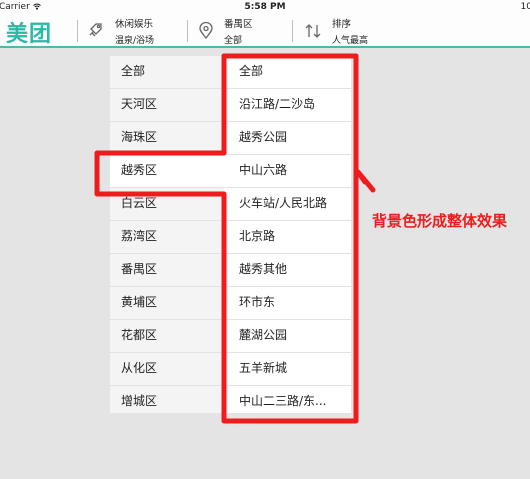  Describe the element at coordinates (95, 30) in the screenshot. I see `tag-icon` at that location.